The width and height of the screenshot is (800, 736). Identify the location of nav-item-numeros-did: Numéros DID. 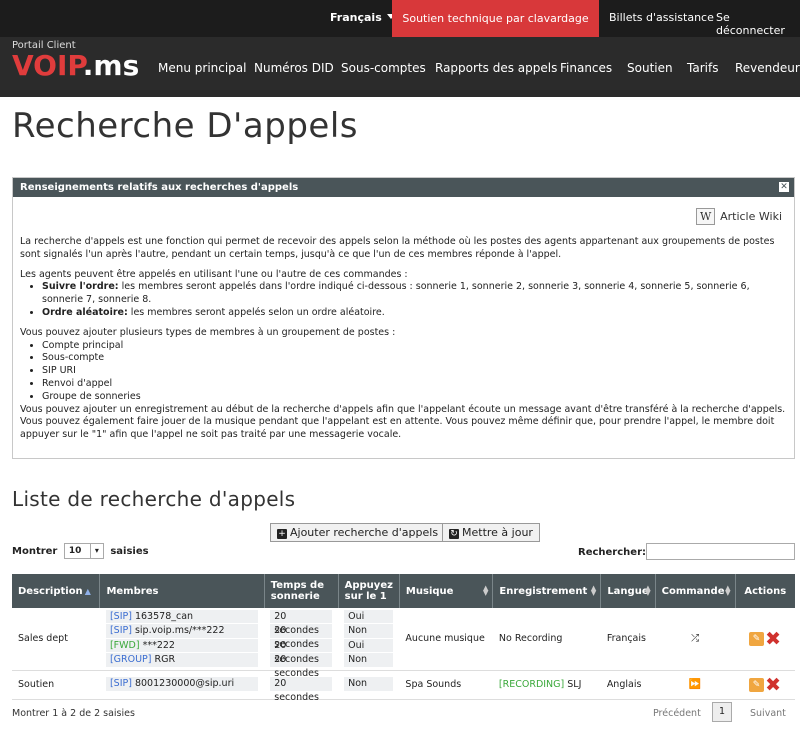
(294, 68).